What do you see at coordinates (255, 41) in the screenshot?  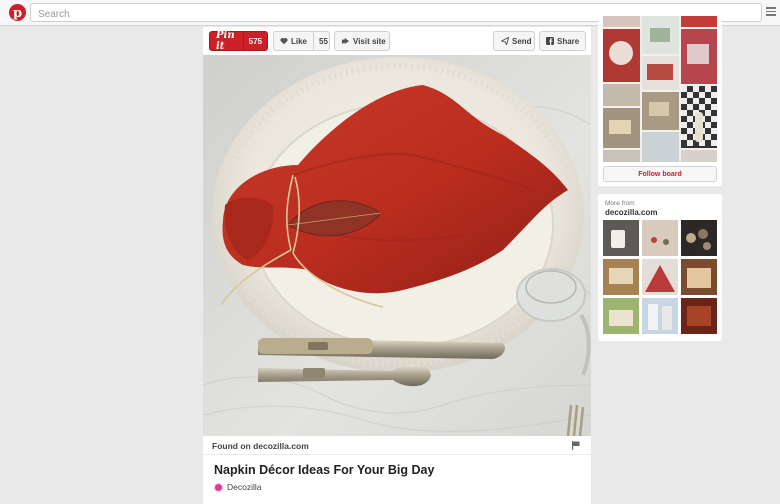 I see `pin-it-count: 575` at bounding box center [255, 41].